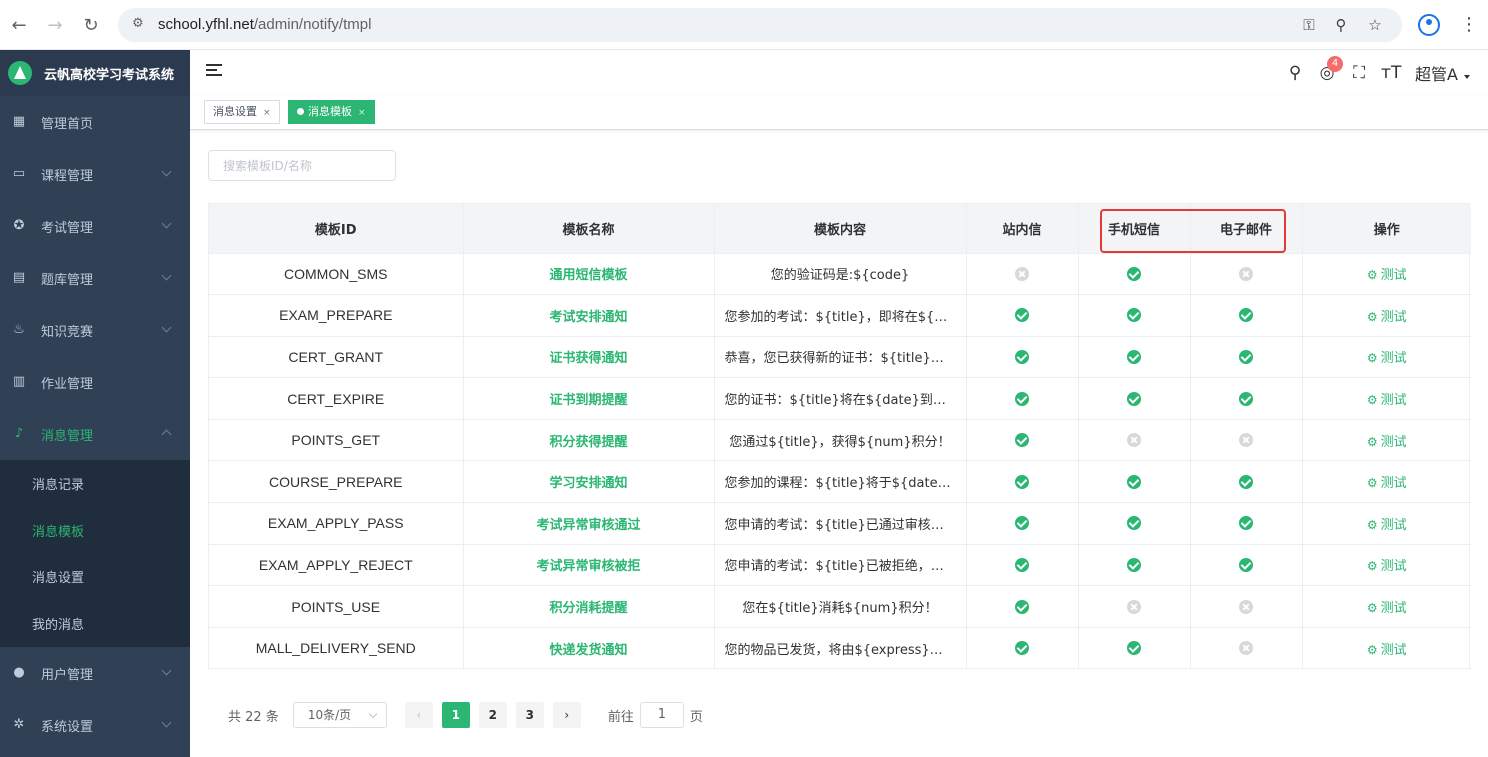  Describe the element at coordinates (840, 440) in the screenshot. I see `template-content: 您通过${title}，获得${num}积分！` at that location.